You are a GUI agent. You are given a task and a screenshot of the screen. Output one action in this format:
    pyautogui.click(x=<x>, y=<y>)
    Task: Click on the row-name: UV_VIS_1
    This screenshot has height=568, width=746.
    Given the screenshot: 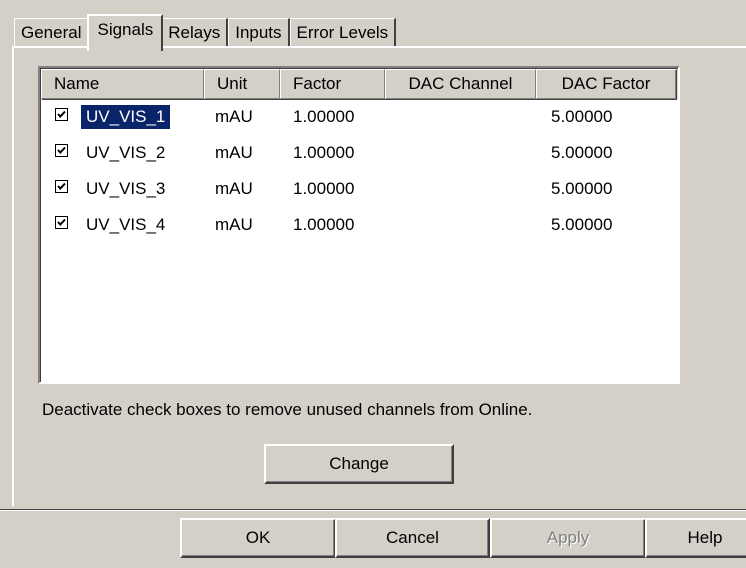 What is the action you would take?
    pyautogui.click(x=126, y=117)
    